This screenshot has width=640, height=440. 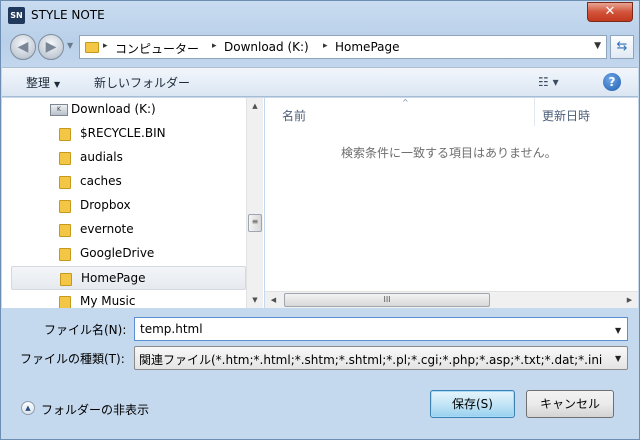 I want to click on column-divider, so click(x=534, y=112).